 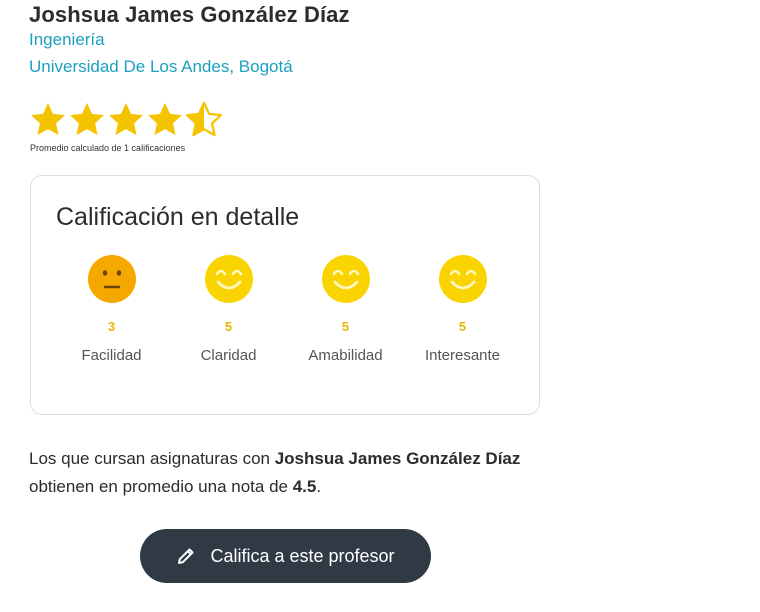 What do you see at coordinates (228, 309) in the screenshot?
I see `metric-claridad: 5 Claridad` at bounding box center [228, 309].